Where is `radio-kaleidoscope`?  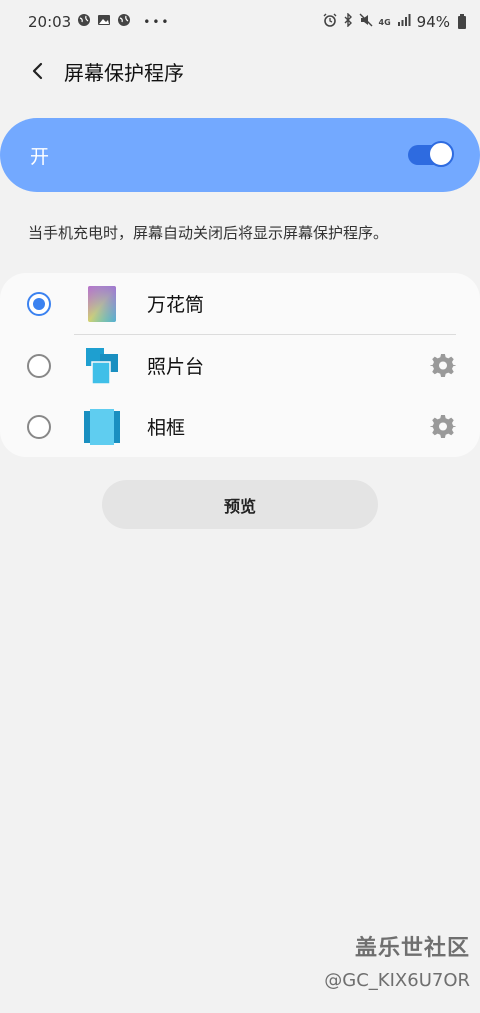 radio-kaleidoscope is located at coordinates (39, 303).